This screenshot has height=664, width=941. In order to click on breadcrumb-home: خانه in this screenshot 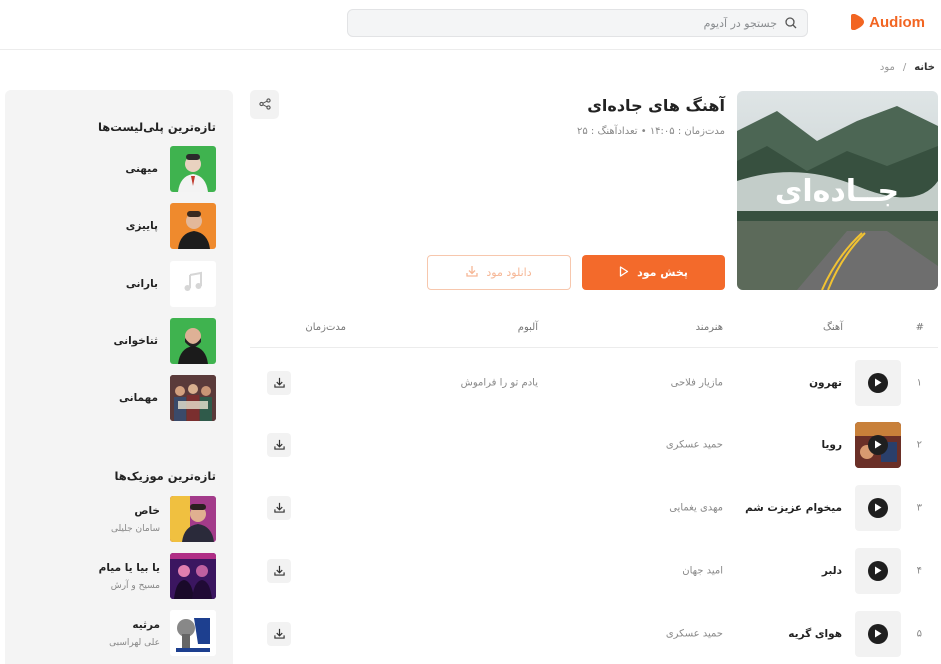, I will do `click(924, 67)`.